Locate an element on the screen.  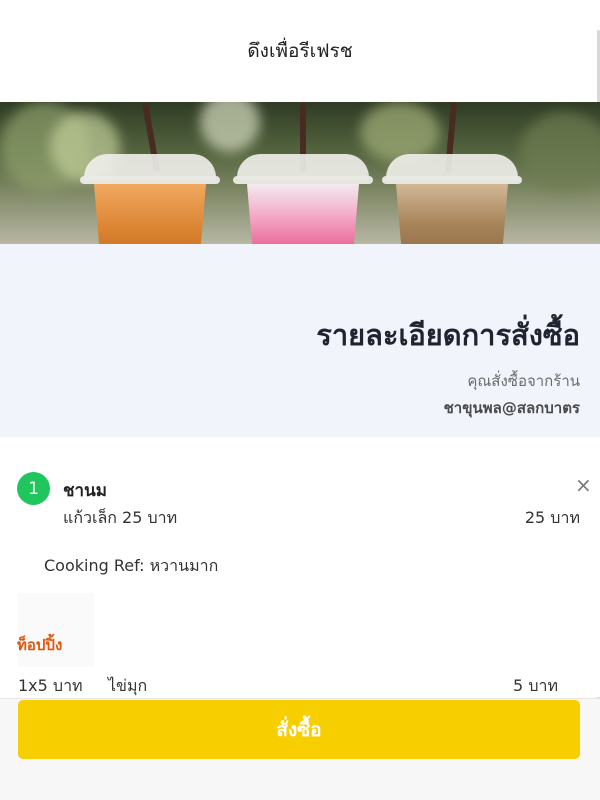
coffee-cup-icon is located at coordinates (452, 199).